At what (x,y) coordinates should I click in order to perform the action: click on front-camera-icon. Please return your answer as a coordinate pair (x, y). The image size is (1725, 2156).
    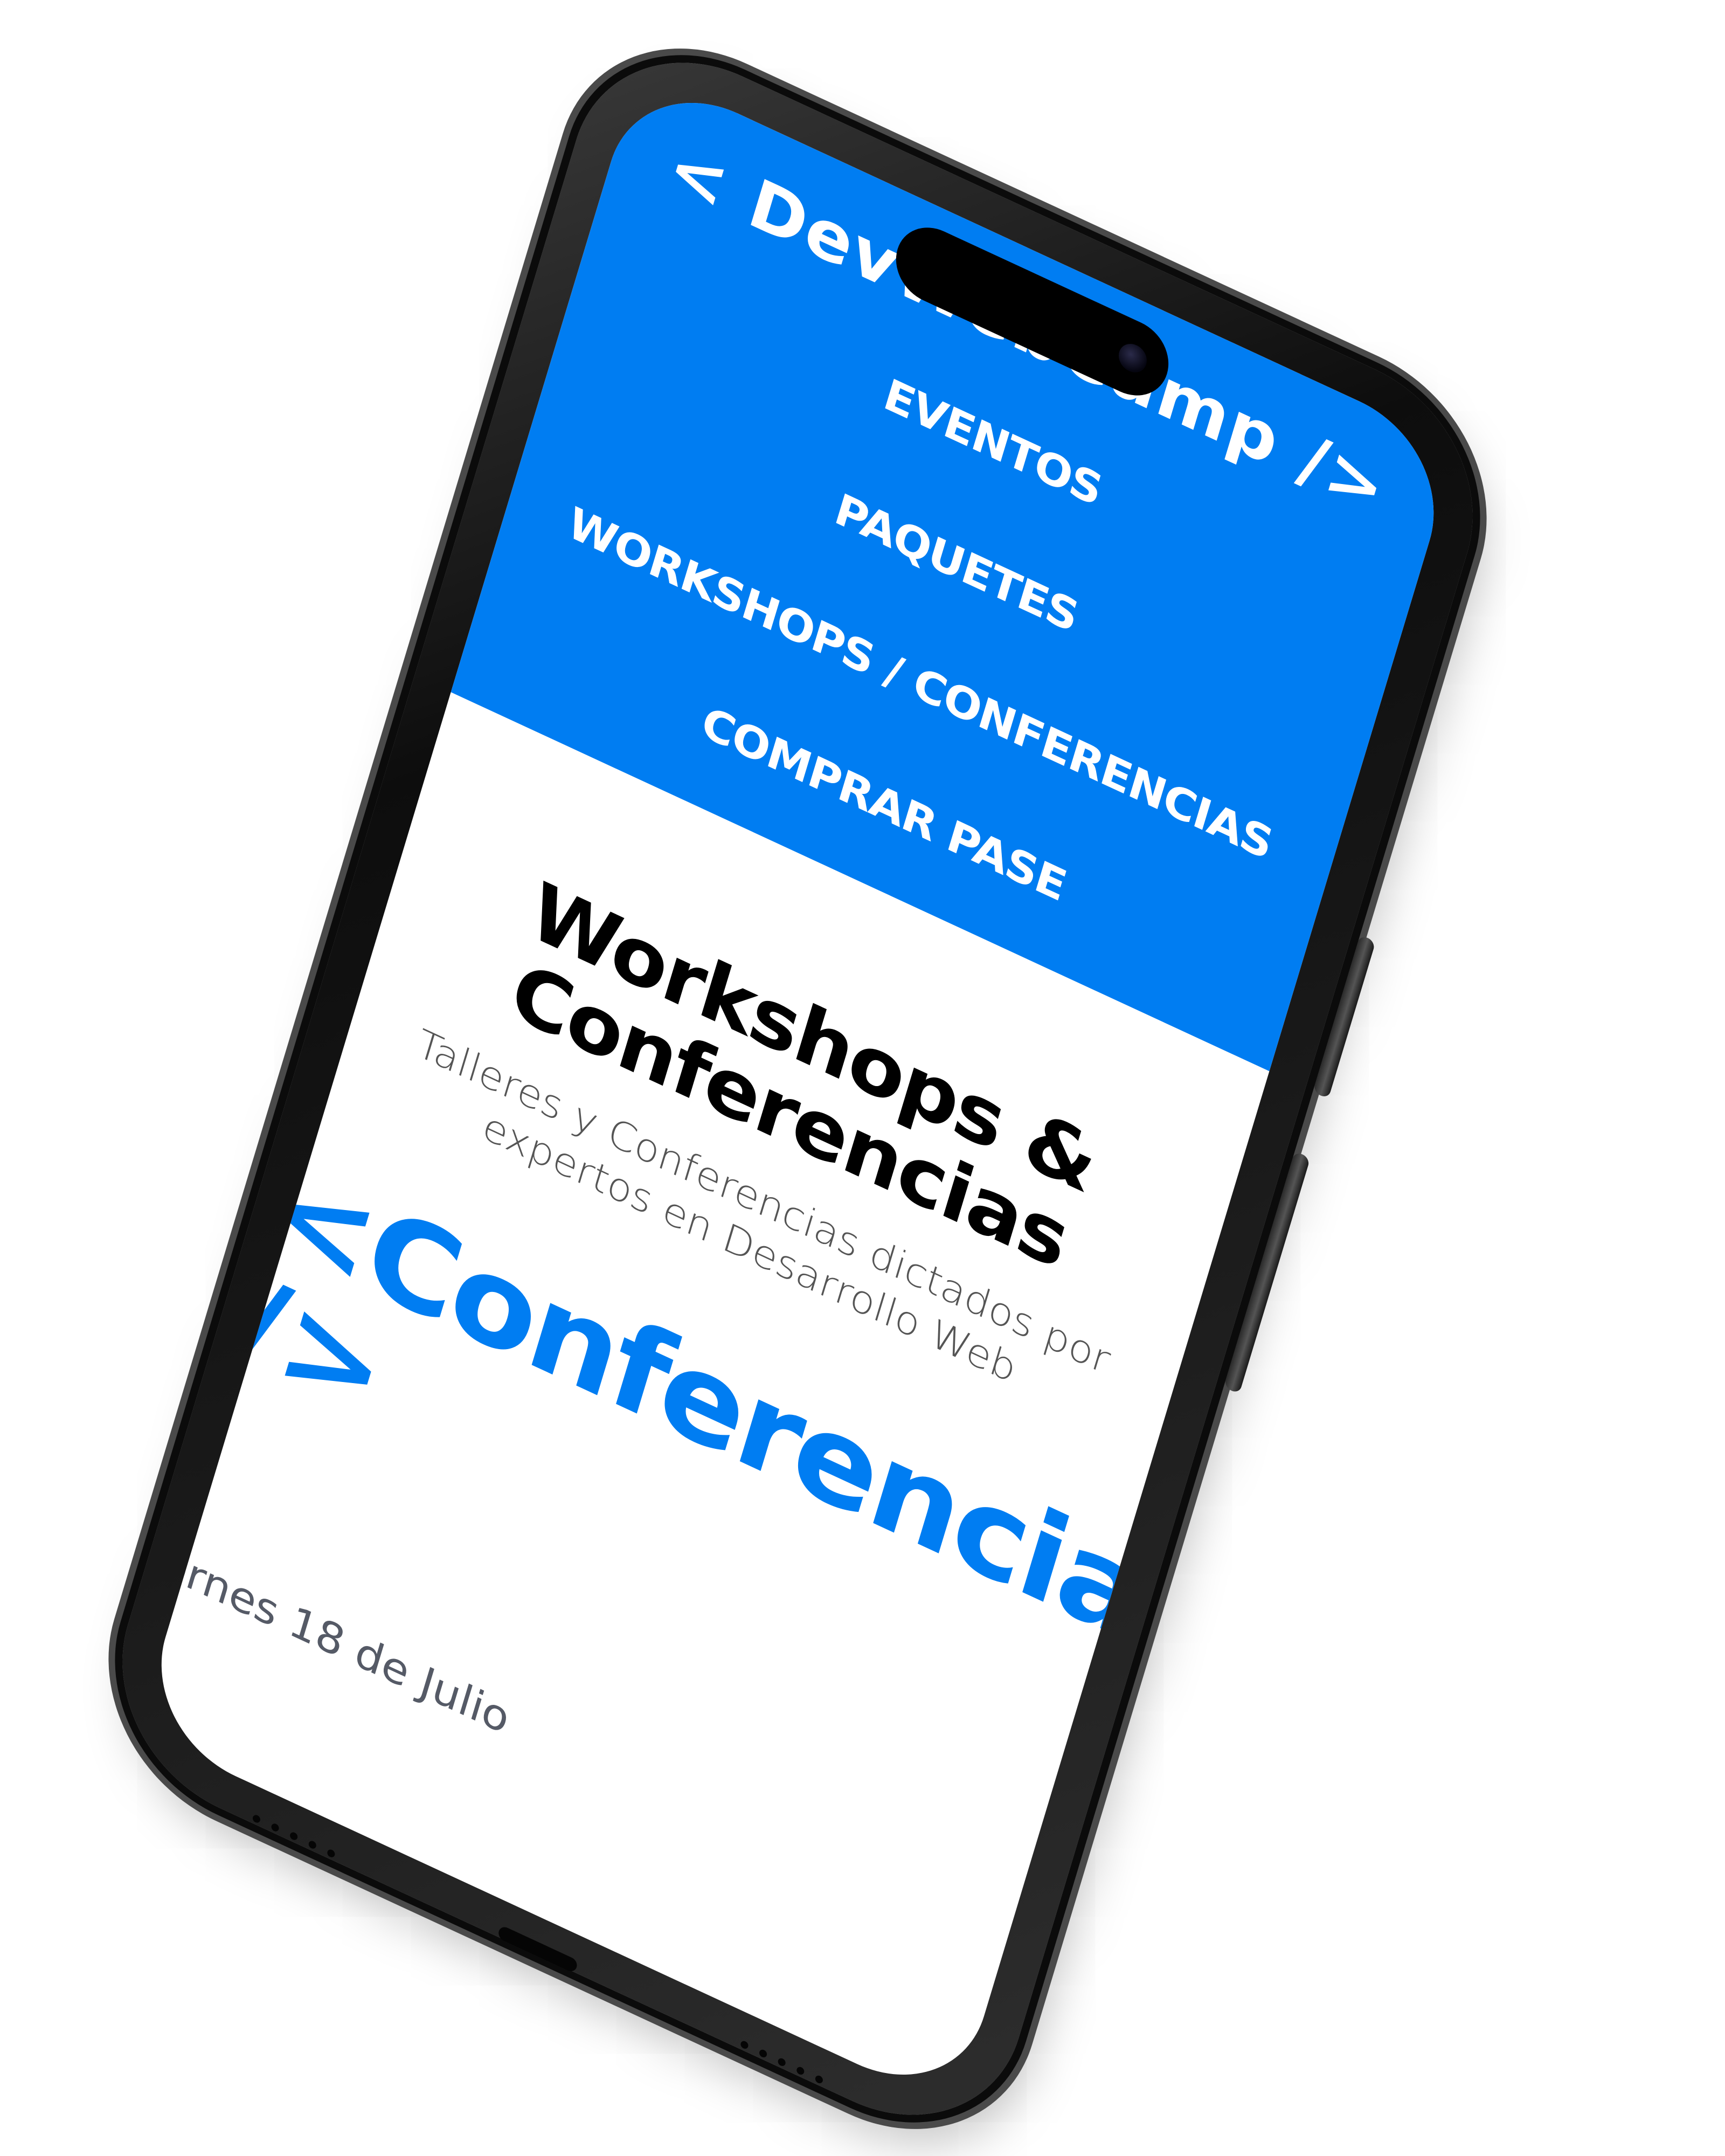
    Looking at the image, I should click on (1133, 358).